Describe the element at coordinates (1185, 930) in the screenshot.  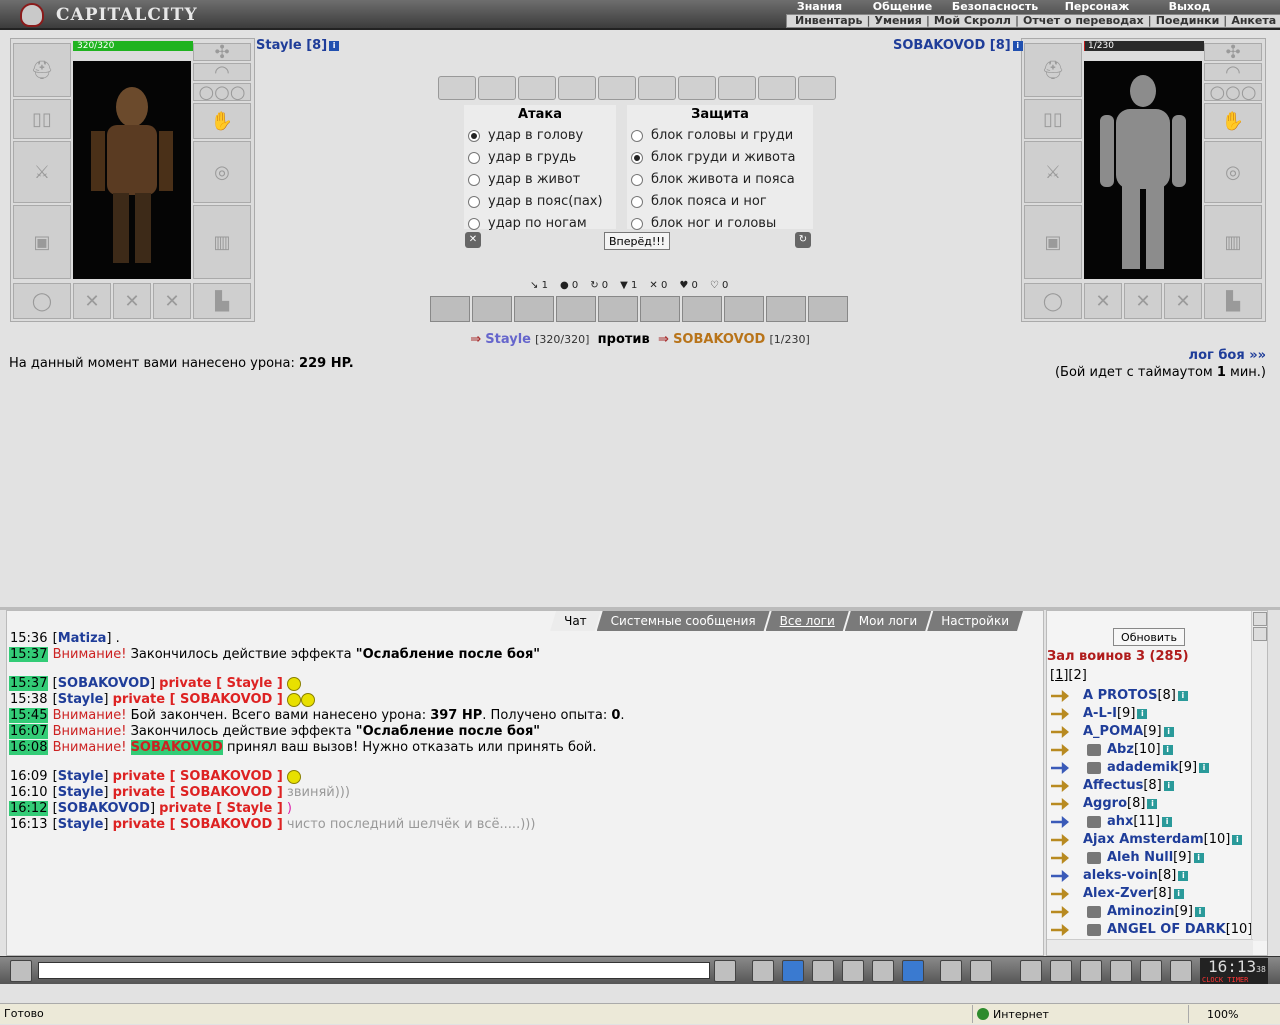
I see `user-name: ANGEL OF DARK[10]i` at that location.